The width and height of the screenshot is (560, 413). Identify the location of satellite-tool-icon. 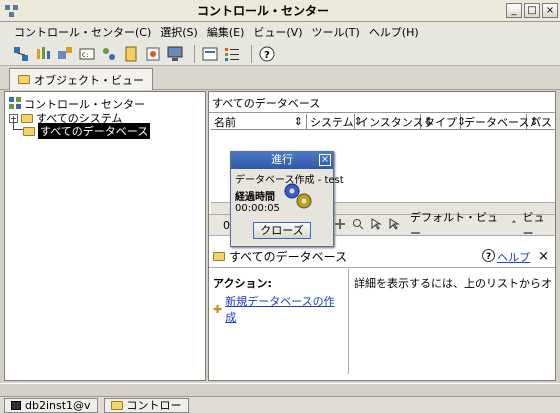
(65, 54).